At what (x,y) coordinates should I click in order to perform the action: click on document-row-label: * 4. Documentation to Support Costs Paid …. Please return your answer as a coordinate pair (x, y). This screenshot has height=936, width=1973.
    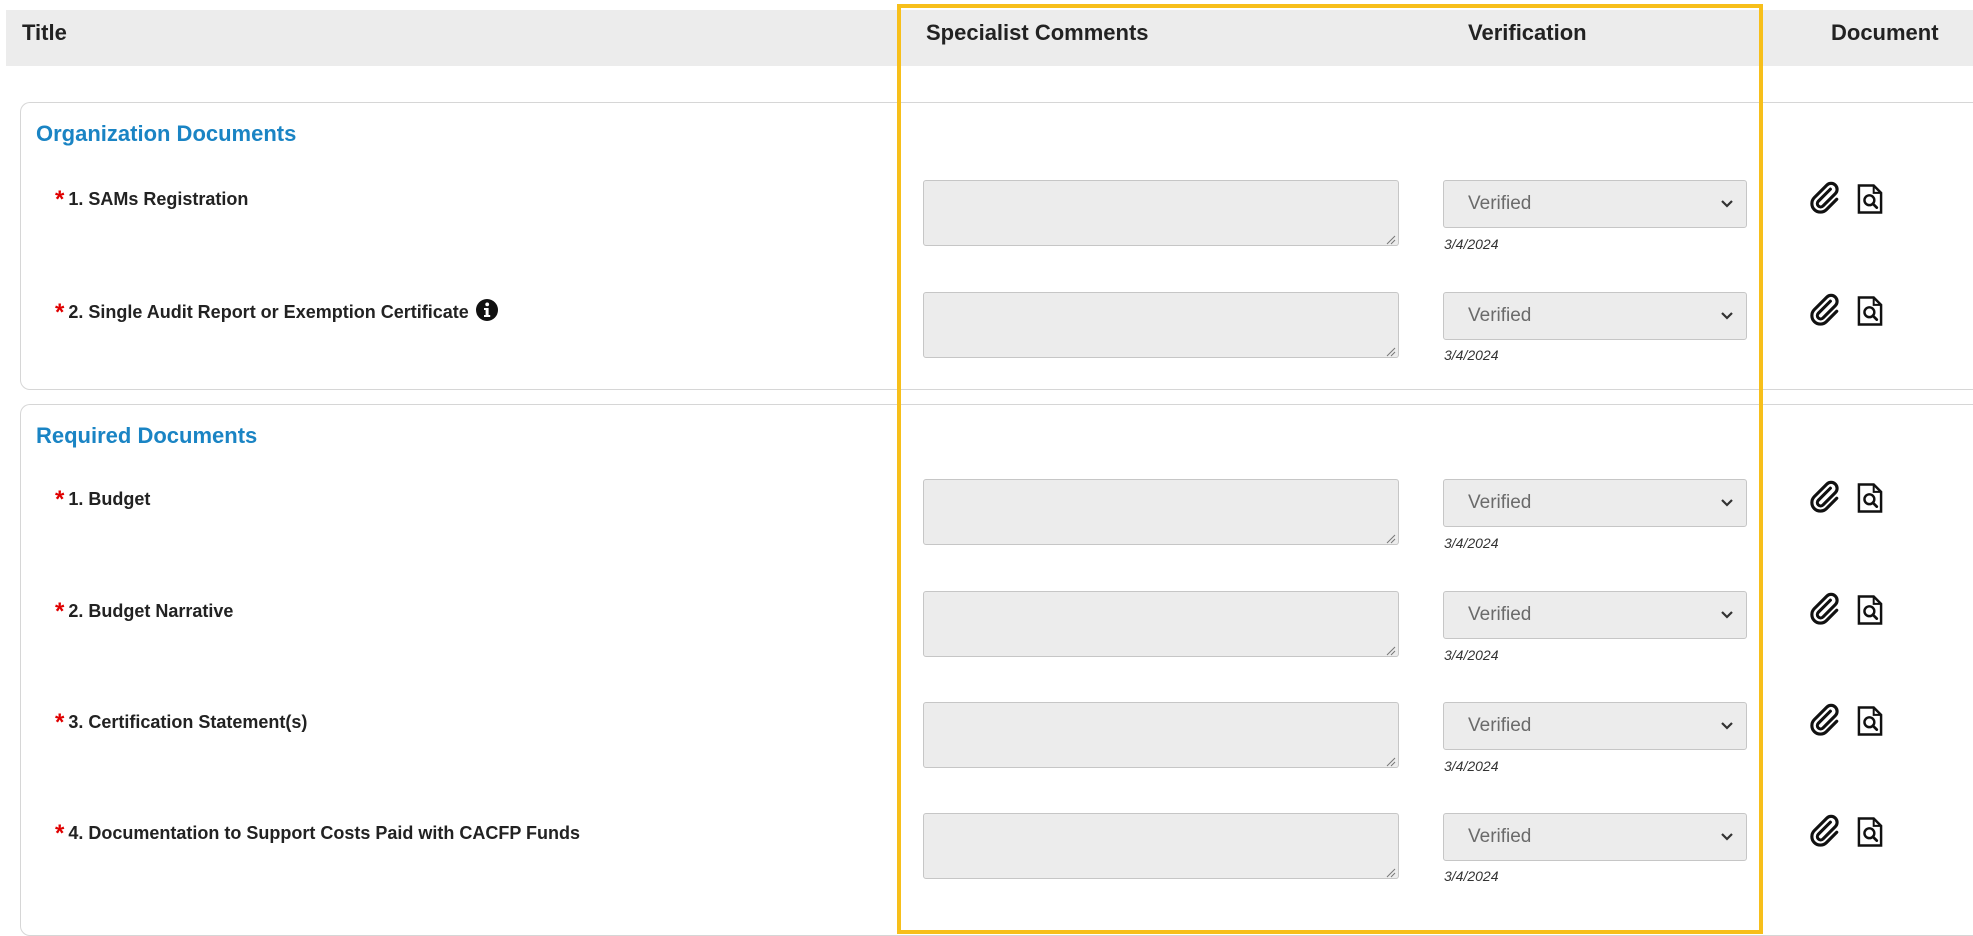
    Looking at the image, I should click on (317, 834).